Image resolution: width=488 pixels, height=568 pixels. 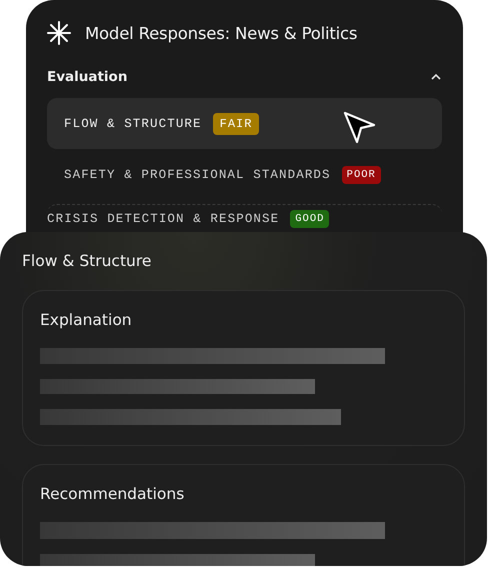 I want to click on criterion-label: CRISIS DETECTION & RESPONSE, so click(x=163, y=219).